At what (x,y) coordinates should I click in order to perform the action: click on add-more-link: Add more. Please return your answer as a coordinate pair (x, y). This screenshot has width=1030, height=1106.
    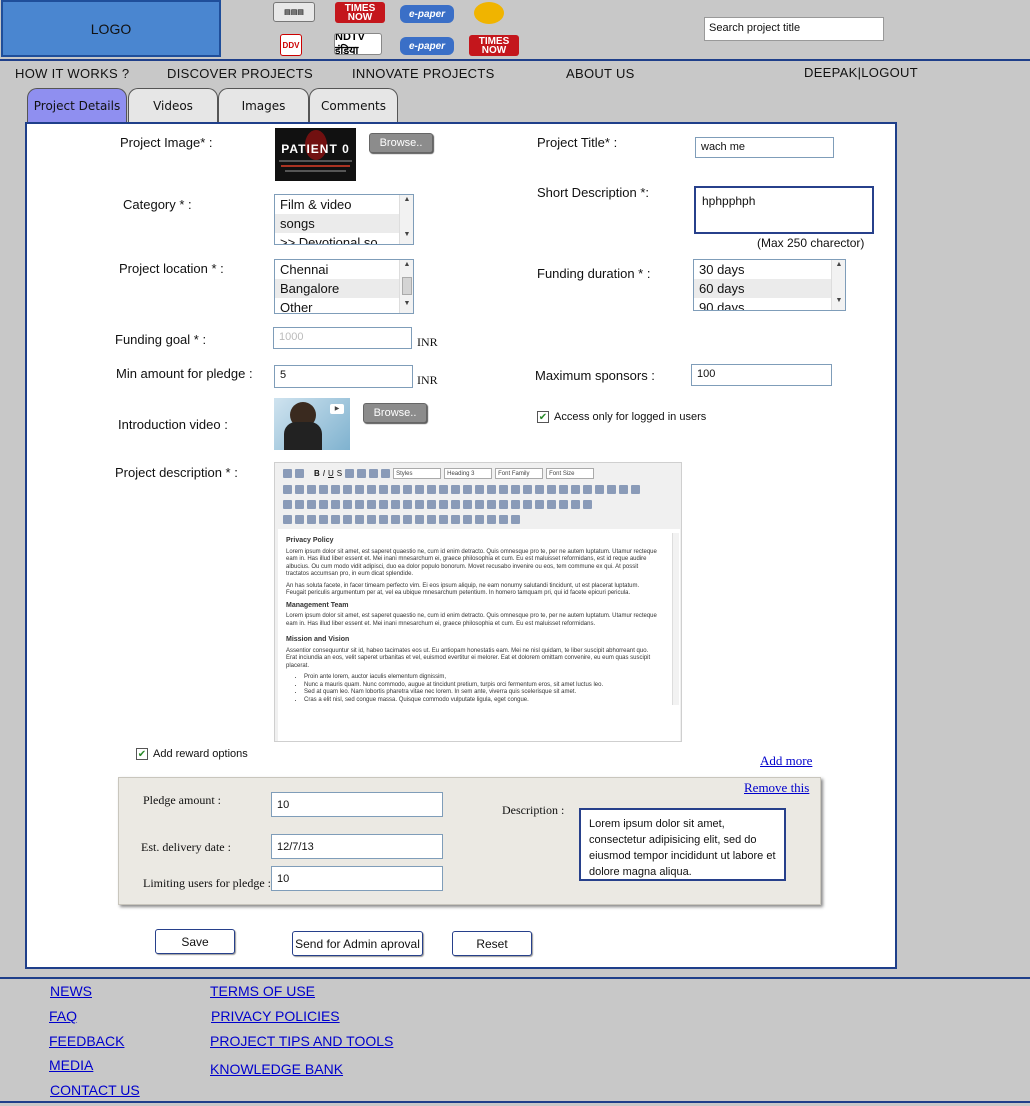
    Looking at the image, I should click on (786, 761).